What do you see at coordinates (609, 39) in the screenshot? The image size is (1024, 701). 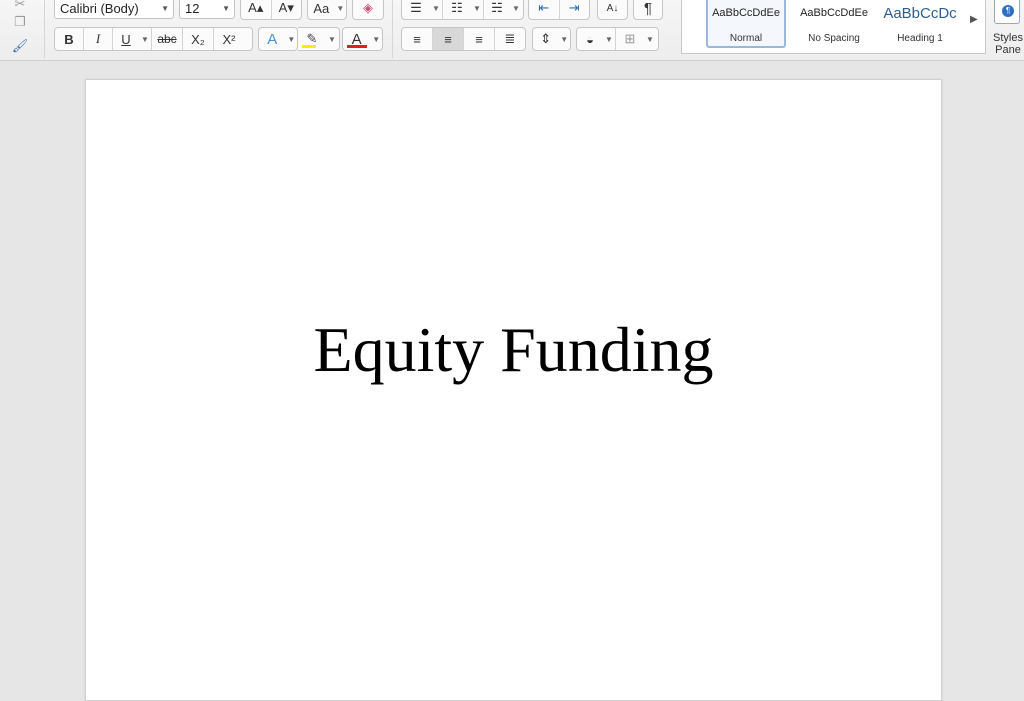 I see `shading-dropdown: ▼` at bounding box center [609, 39].